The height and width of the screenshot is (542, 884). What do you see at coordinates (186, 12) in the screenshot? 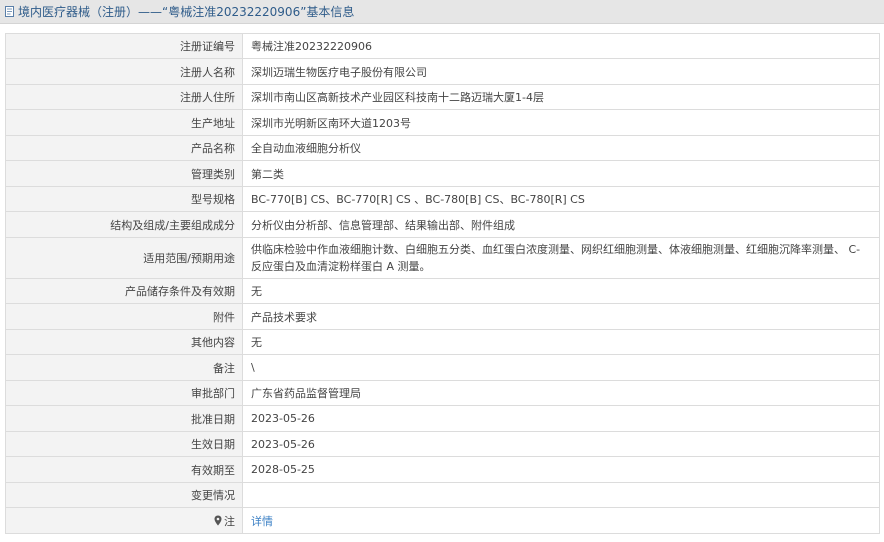
I see `page-title: 境内医疗器械（注册）——“粤械注准20232220906”基本信息` at bounding box center [186, 12].